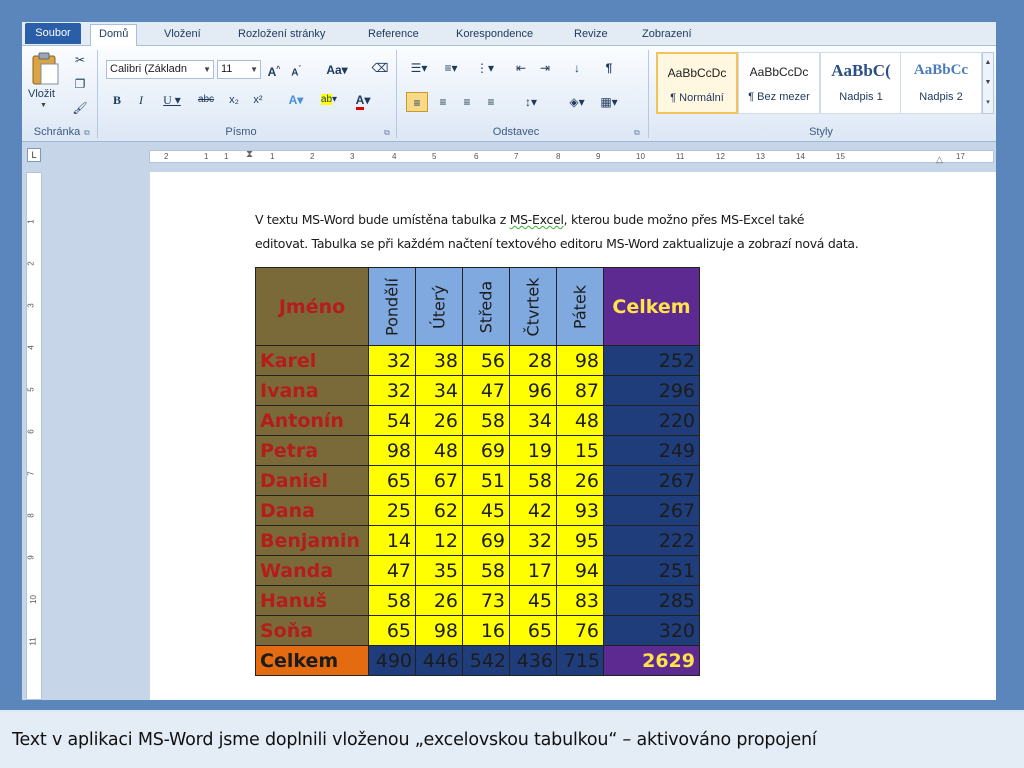 Image resolution: width=1024 pixels, height=768 pixels. Describe the element at coordinates (439, 540) in the screenshot. I see `row-value: 12` at that location.